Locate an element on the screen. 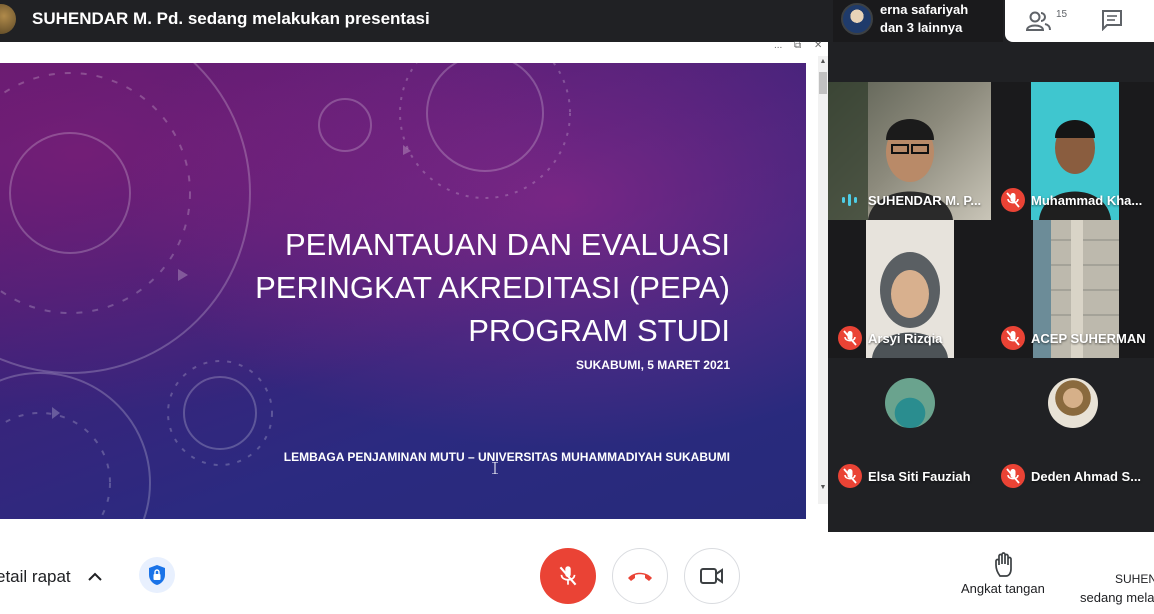 The width and height of the screenshot is (1154, 614). raise-hand-label: Angkat tangan is located at coordinates (1003, 588).